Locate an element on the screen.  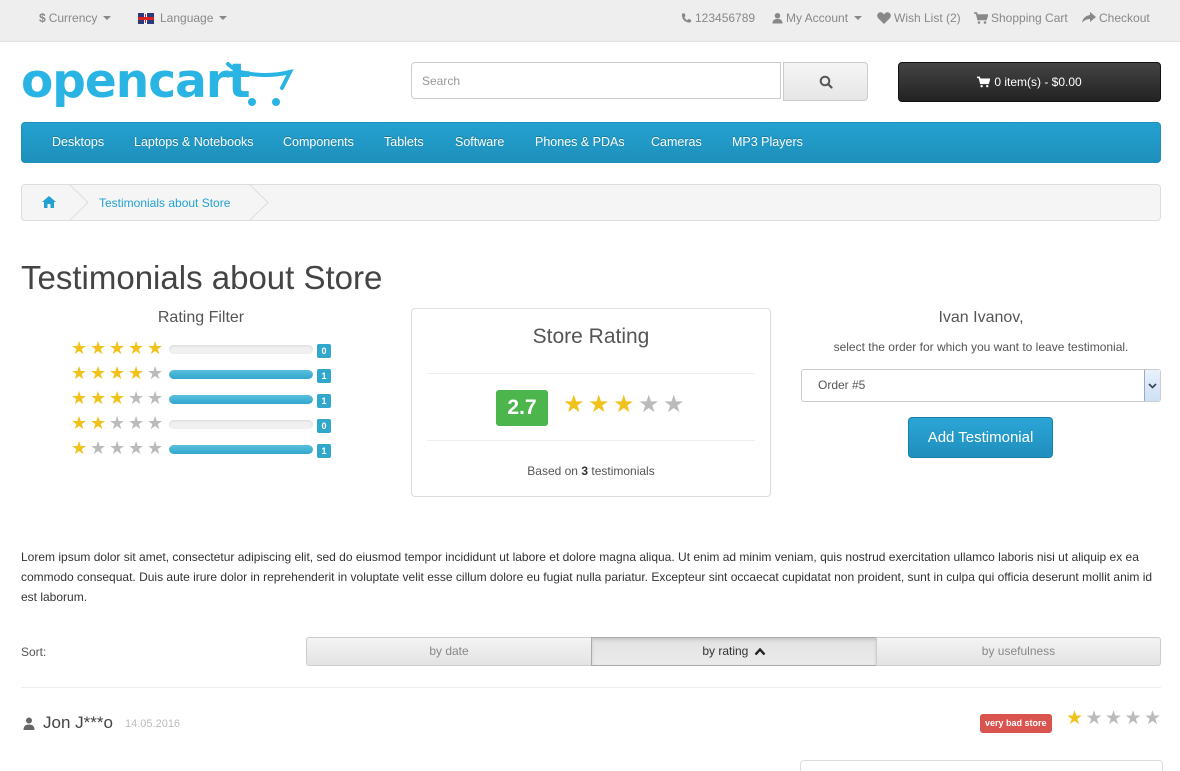
menu-item-tablets: Tablets is located at coordinates (404, 142).